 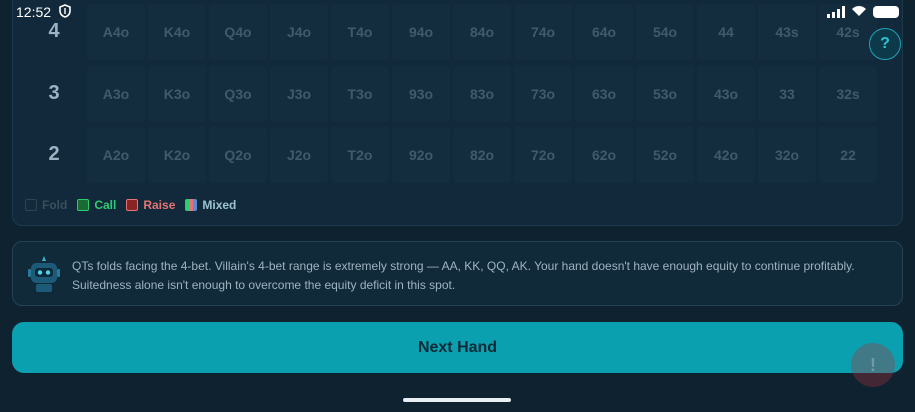 I want to click on grid-cell: 63o, so click(x=604, y=94).